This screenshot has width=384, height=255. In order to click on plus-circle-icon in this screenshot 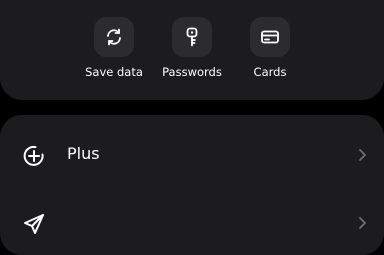, I will do `click(33, 155)`.